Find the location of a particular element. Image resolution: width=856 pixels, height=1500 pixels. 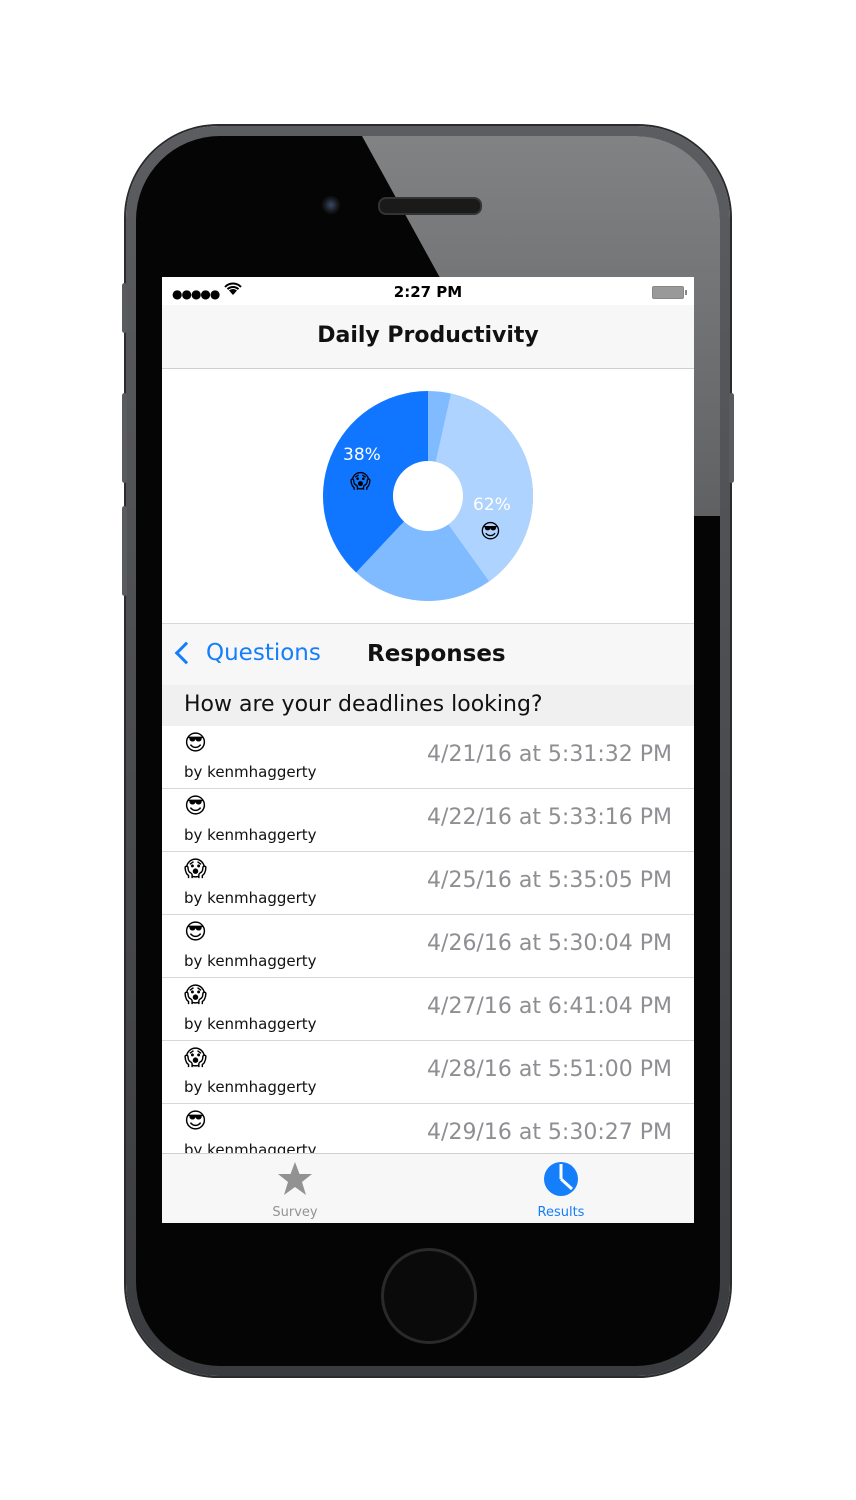

donut-chart is located at coordinates (428, 496).